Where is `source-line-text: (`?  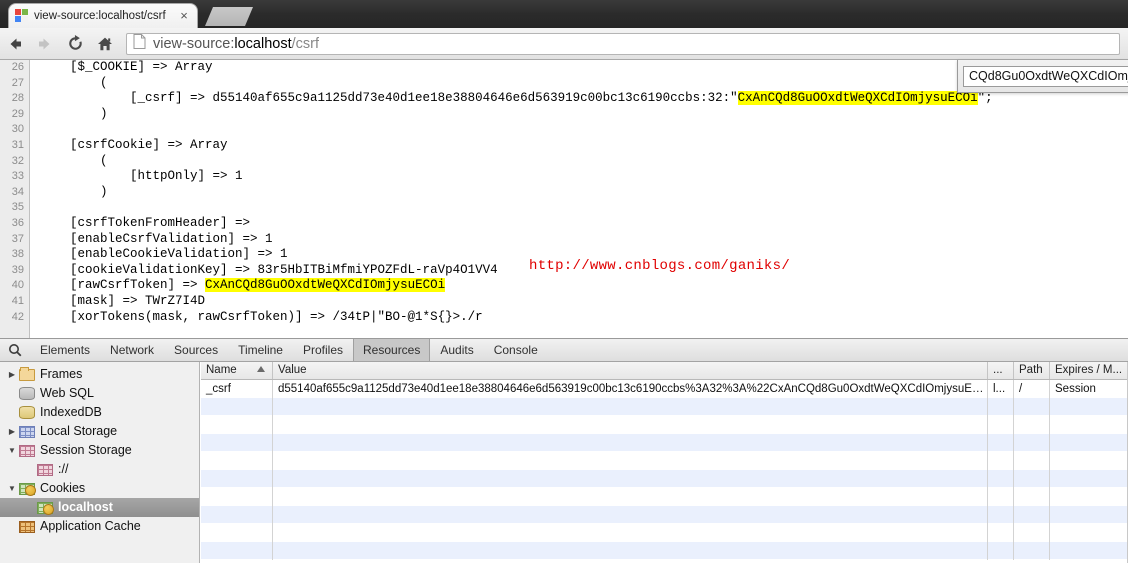 source-line-text: ( is located at coordinates (74, 84).